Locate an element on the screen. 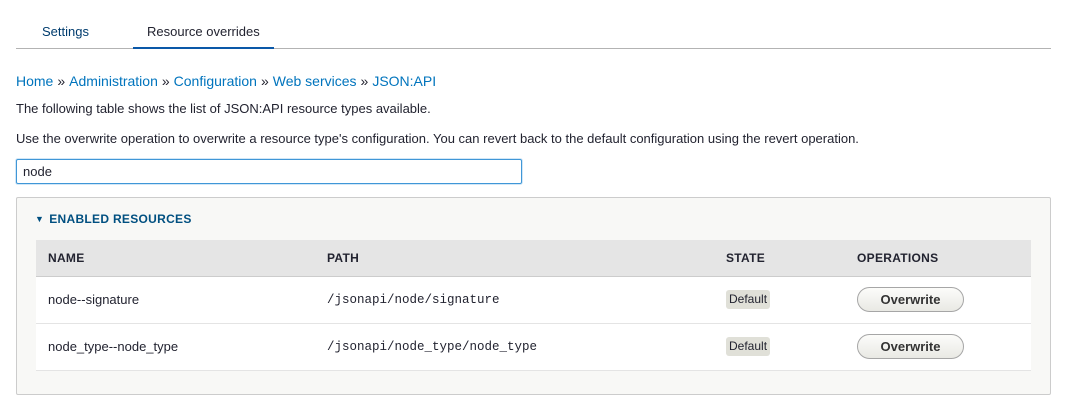 This screenshot has width=1067, height=404. resource-path: /jsonapi/node_type/node_type is located at coordinates (432, 346).